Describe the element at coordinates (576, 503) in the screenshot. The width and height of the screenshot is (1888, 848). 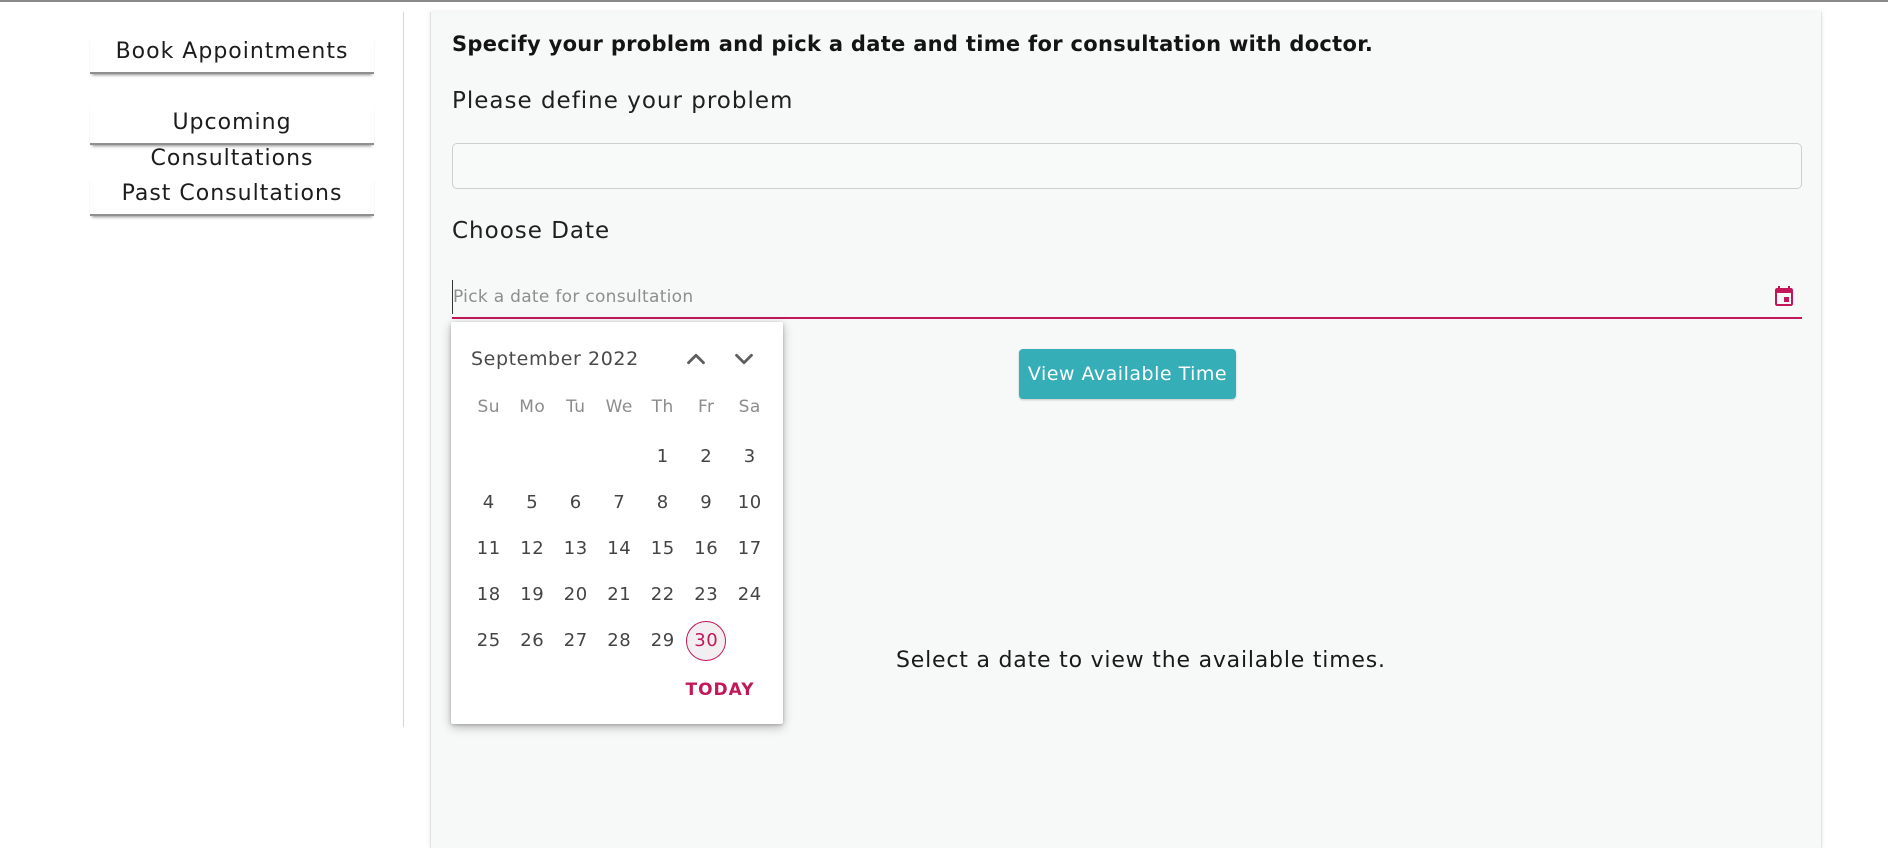
I see `calendar-day: 6` at that location.